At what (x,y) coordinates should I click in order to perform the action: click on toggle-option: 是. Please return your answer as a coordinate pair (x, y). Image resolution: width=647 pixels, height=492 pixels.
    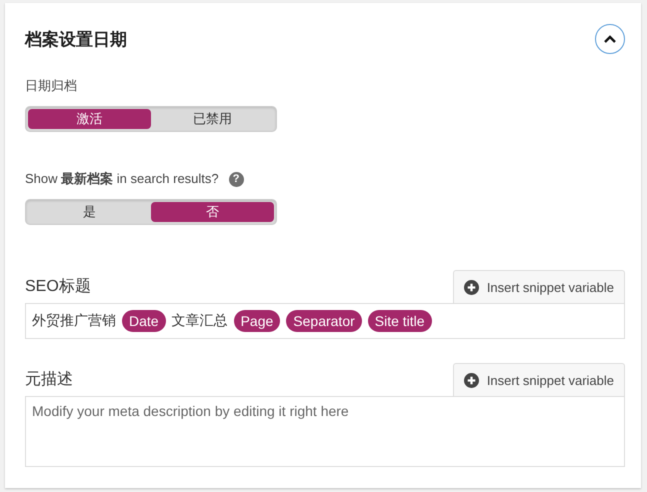
    Looking at the image, I should click on (89, 212).